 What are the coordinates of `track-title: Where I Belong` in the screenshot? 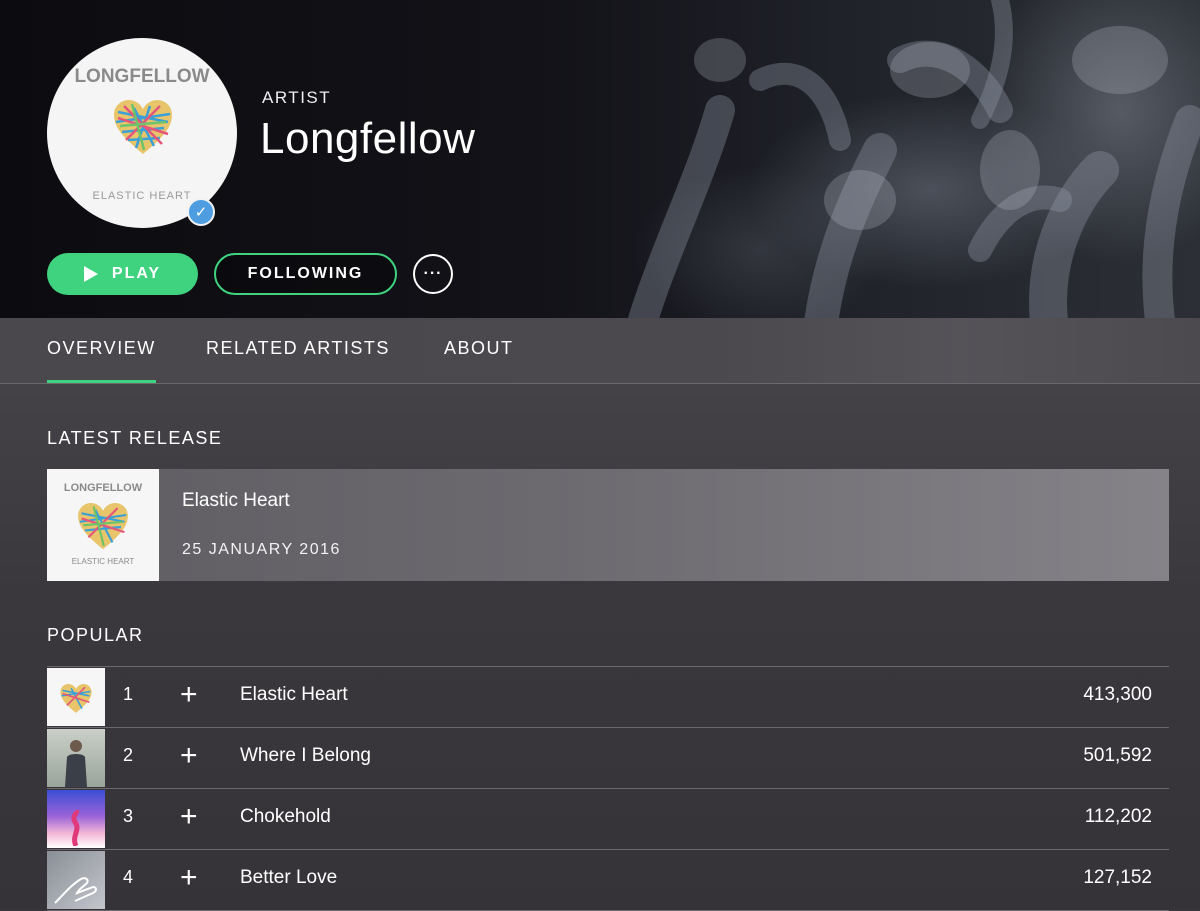 It's located at (305, 755).